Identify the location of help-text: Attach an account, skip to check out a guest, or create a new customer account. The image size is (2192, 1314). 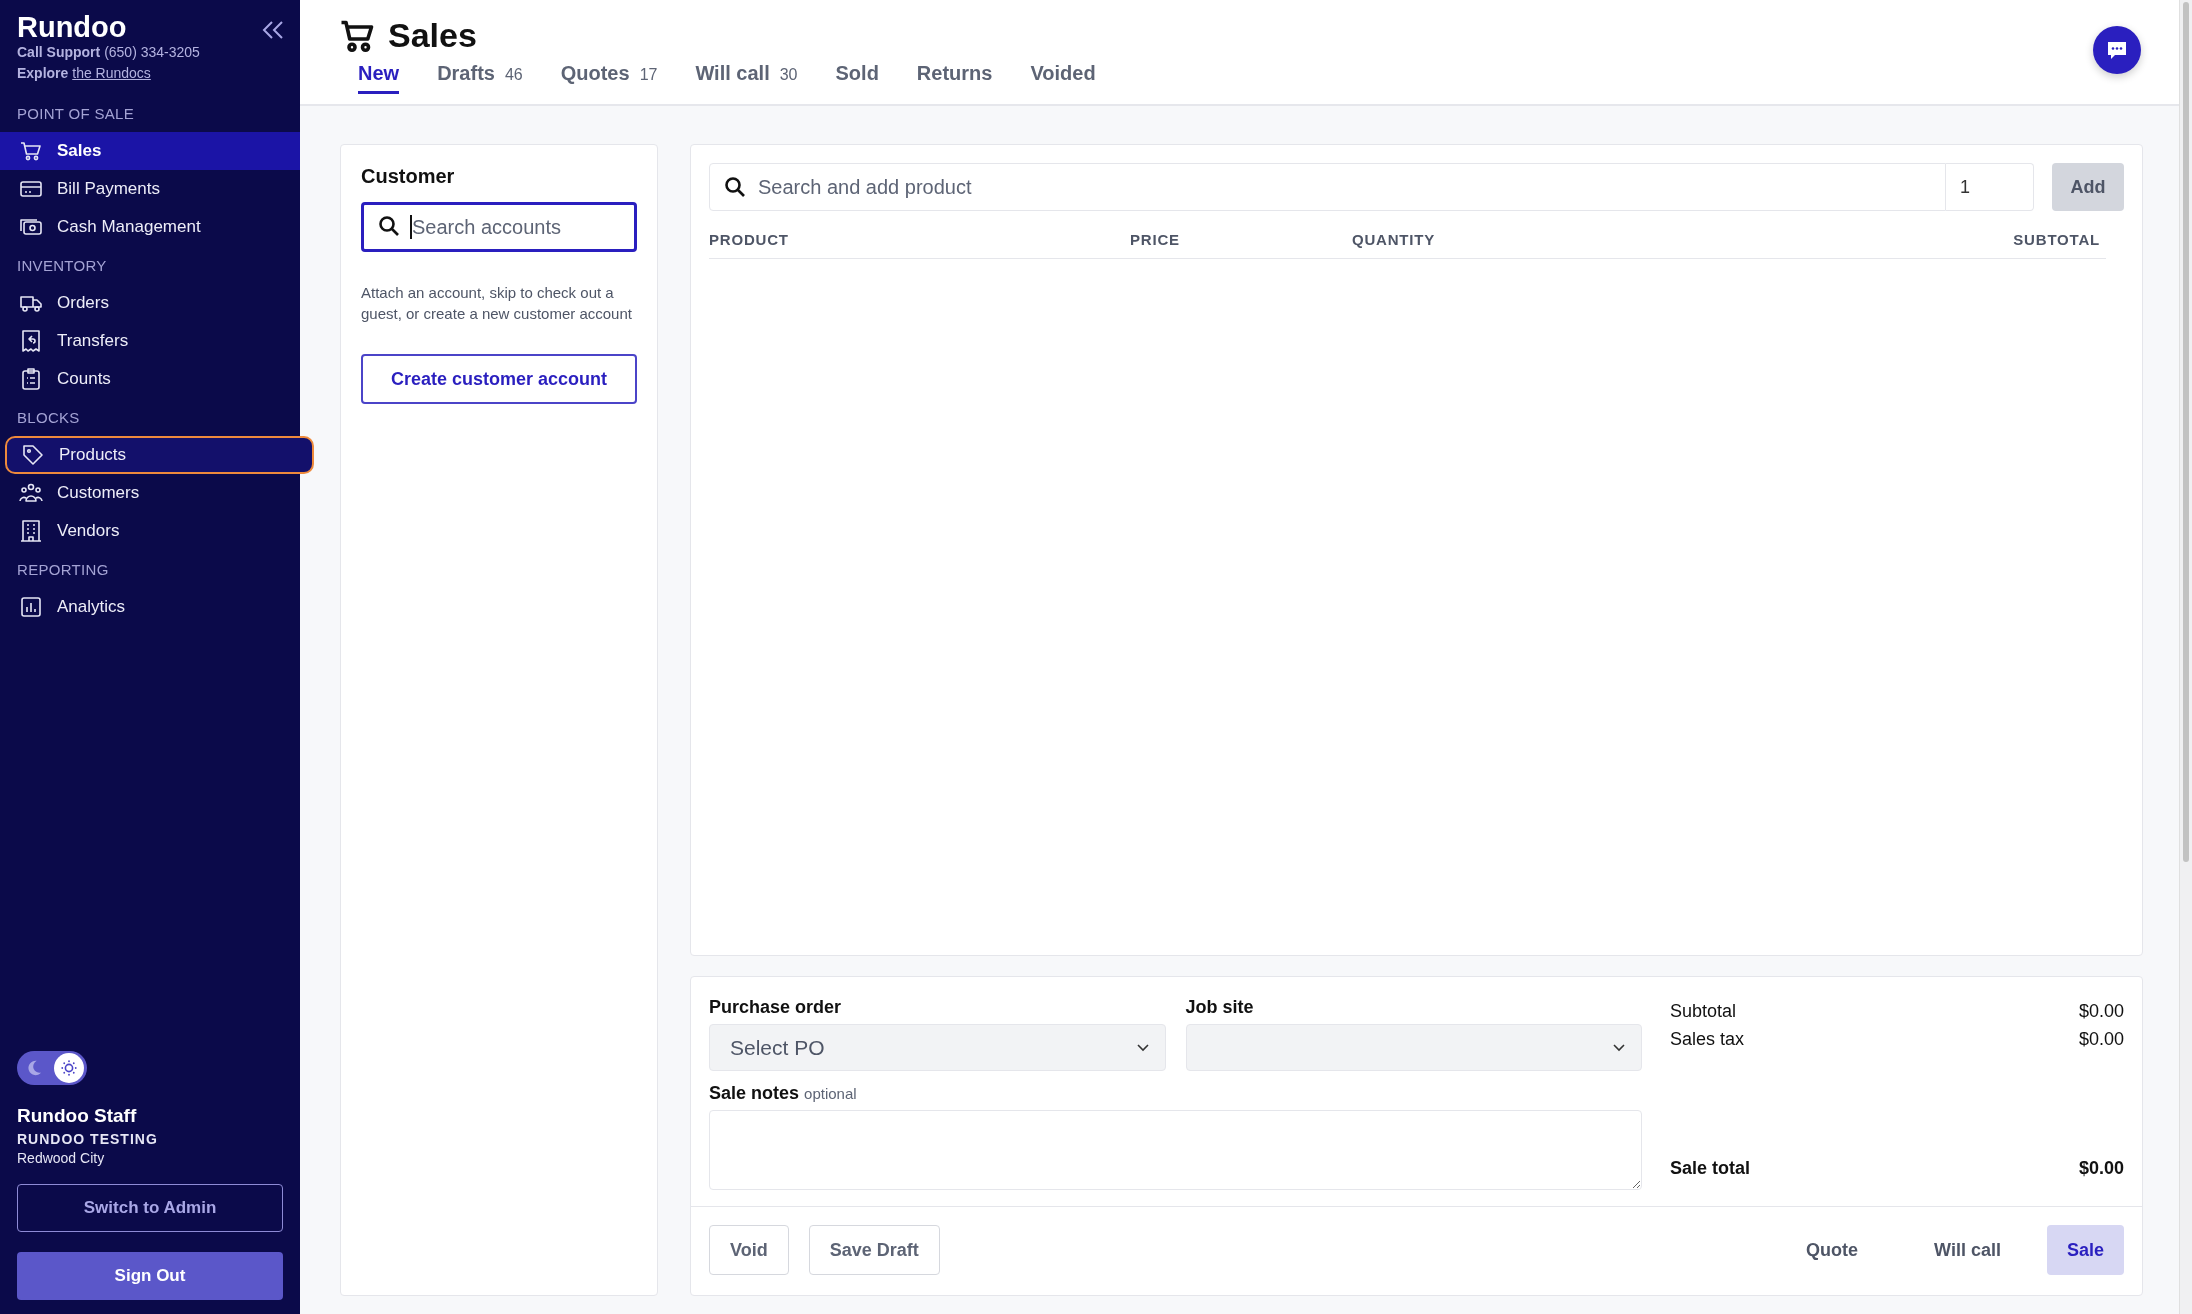
(497, 303).